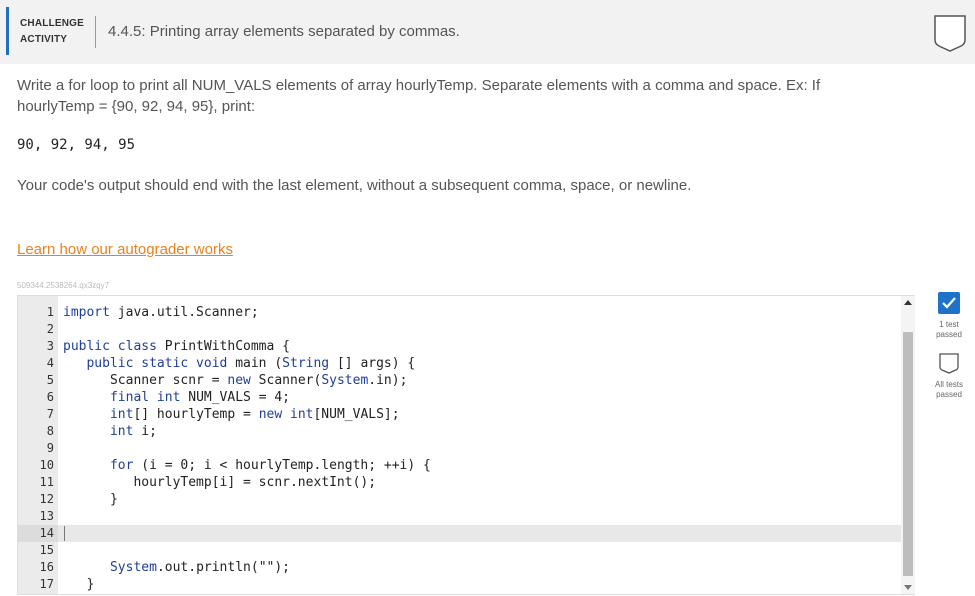  What do you see at coordinates (50, 380) in the screenshot?
I see `line-number: 5` at bounding box center [50, 380].